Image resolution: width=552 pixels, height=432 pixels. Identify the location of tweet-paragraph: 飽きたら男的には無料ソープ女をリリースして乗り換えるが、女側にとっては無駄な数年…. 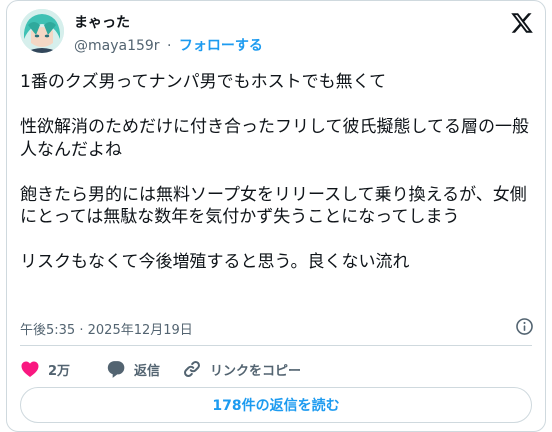
(273, 206).